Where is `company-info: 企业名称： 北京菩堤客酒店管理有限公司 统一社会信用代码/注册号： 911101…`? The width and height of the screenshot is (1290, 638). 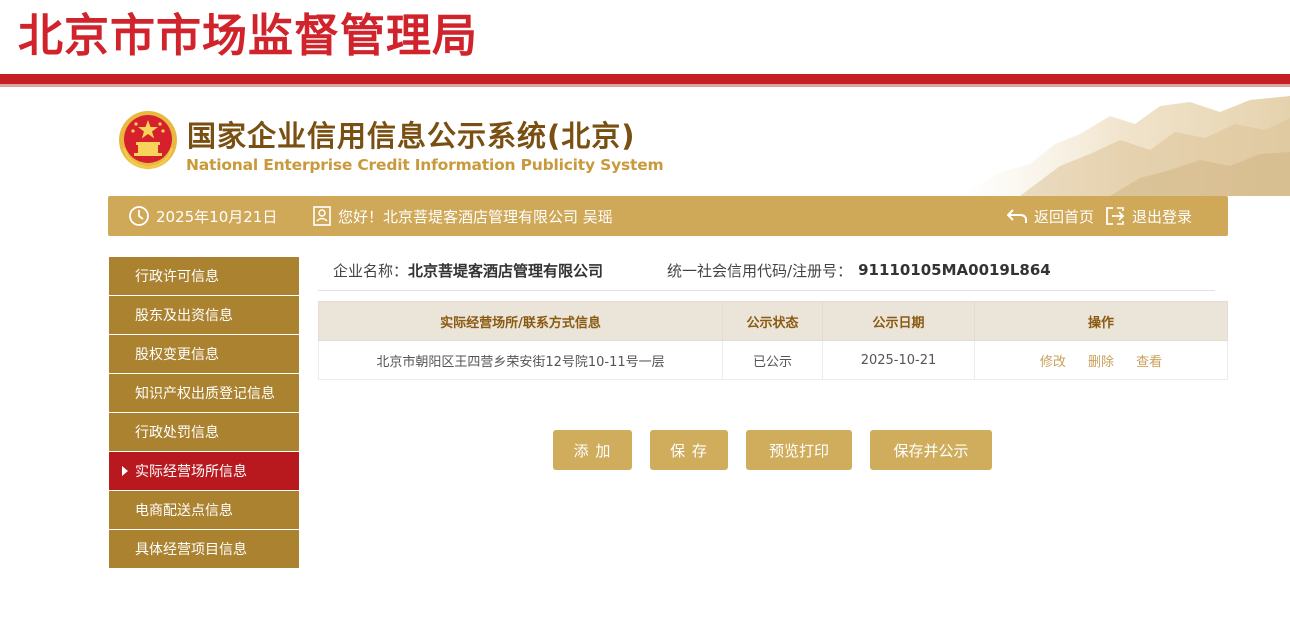
company-info: 企业名称： 北京菩堤客酒店管理有限公司 统一社会信用代码/注册号： 911101… is located at coordinates (692, 270).